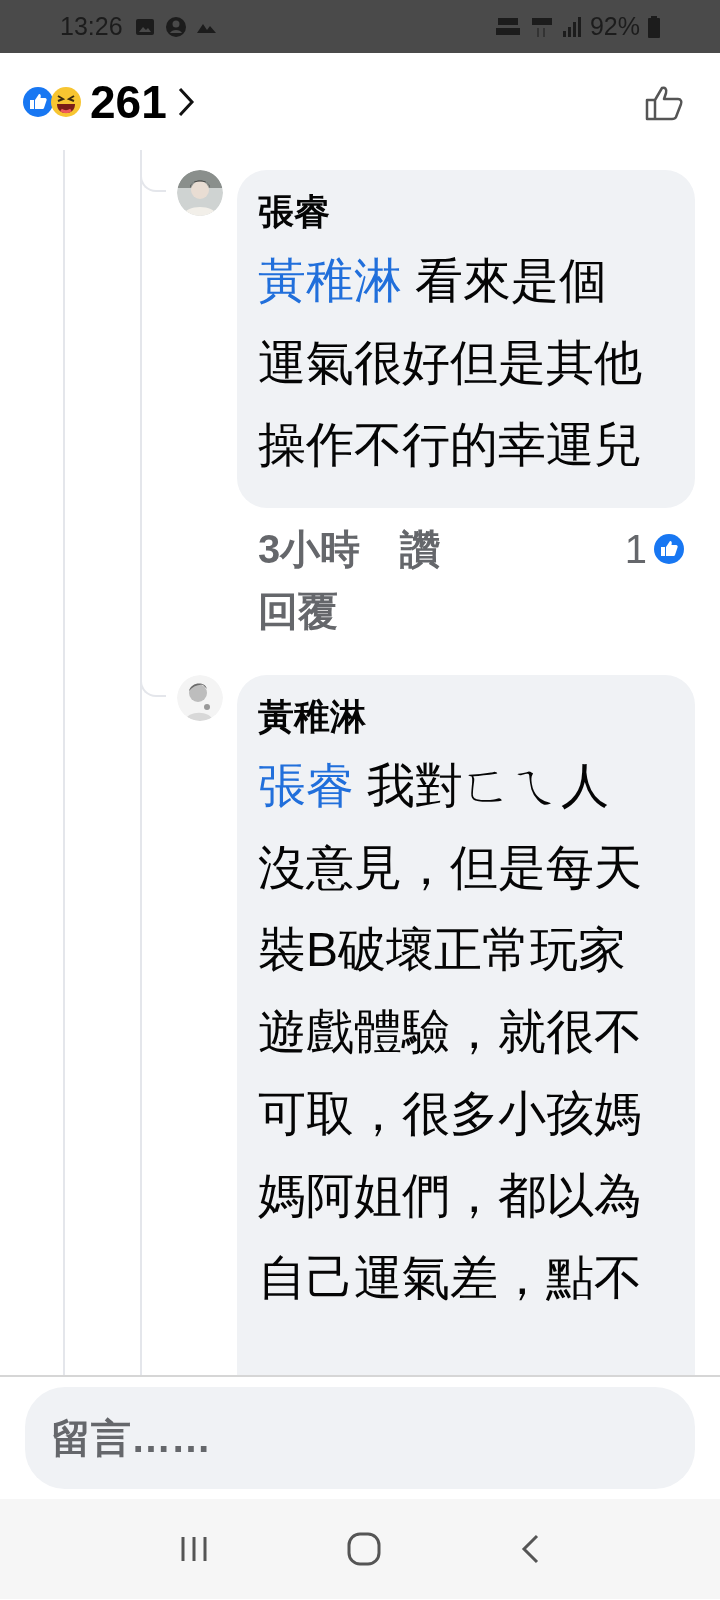 The width and height of the screenshot is (720, 1600). What do you see at coordinates (309, 549) in the screenshot?
I see `comment-time: 3小時` at bounding box center [309, 549].